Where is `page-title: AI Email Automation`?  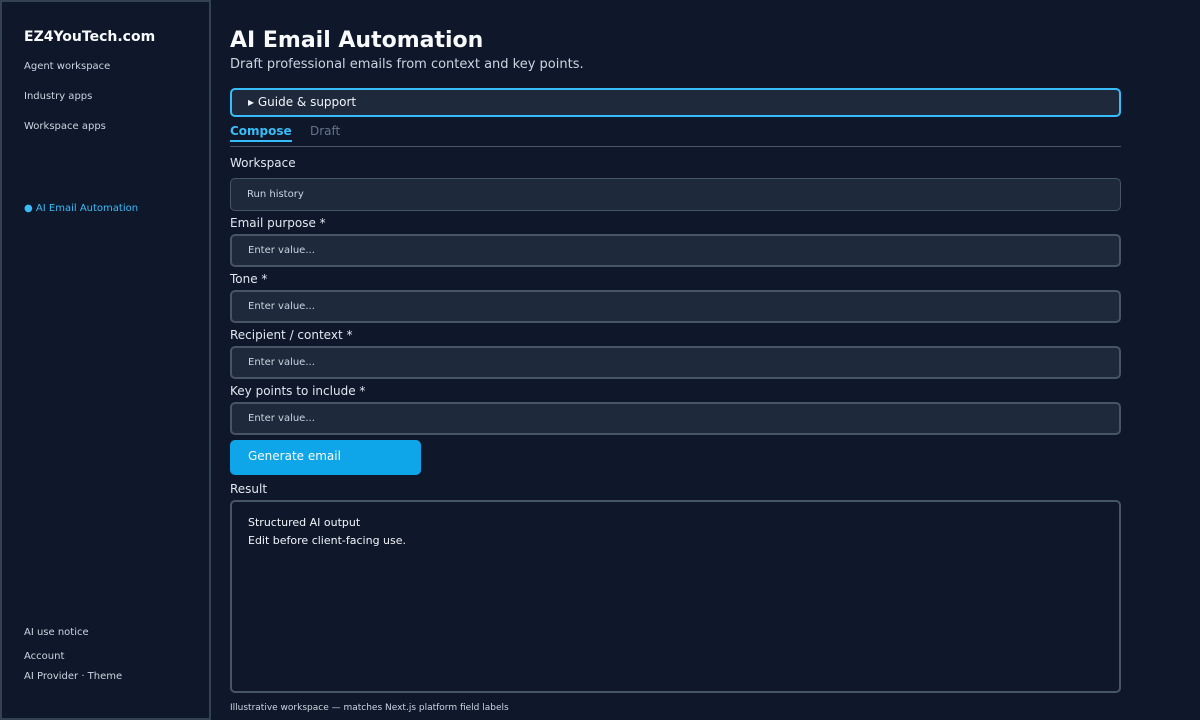 page-title: AI Email Automation is located at coordinates (357, 40).